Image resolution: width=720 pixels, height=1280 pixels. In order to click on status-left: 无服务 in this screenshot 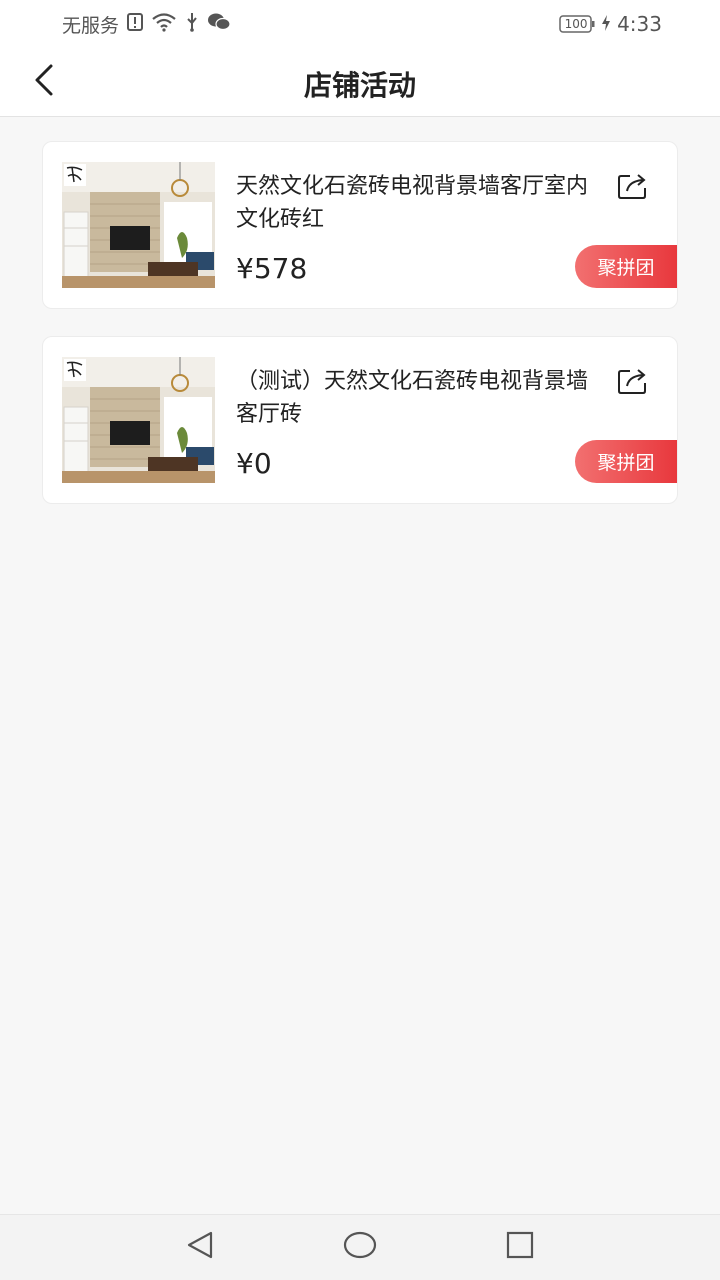, I will do `click(146, 24)`.